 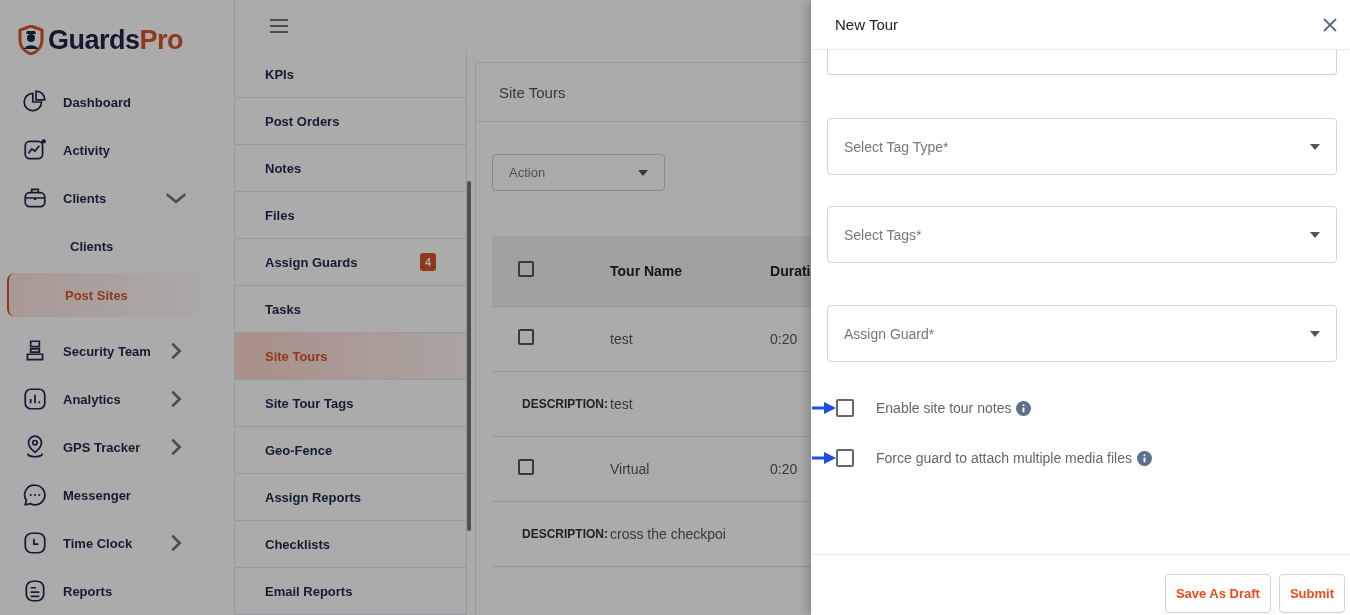 What do you see at coordinates (117, 447) in the screenshot?
I see `sidebar-item: GPS Tracker` at bounding box center [117, 447].